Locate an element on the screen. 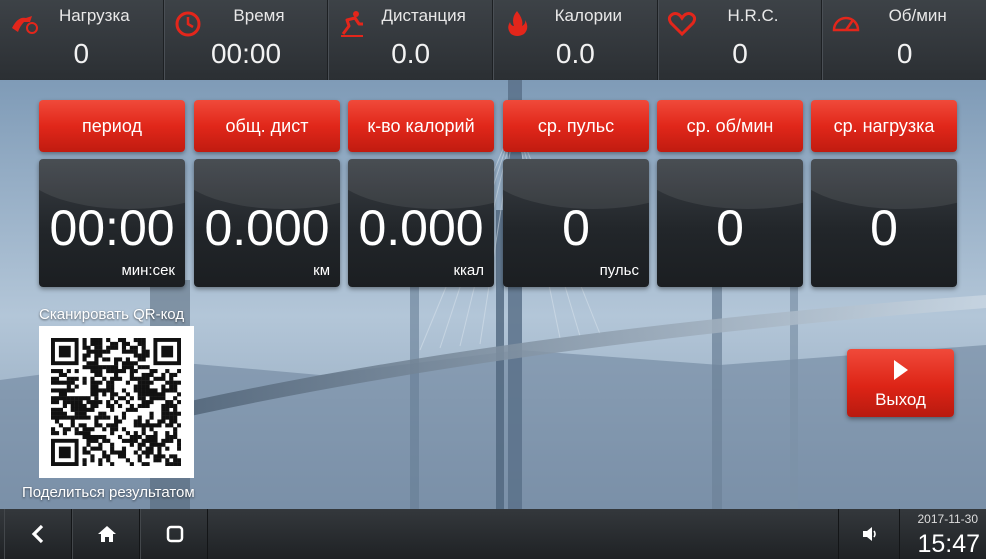 This screenshot has width=986, height=559. stat-value: 00:00 is located at coordinates (246, 53).